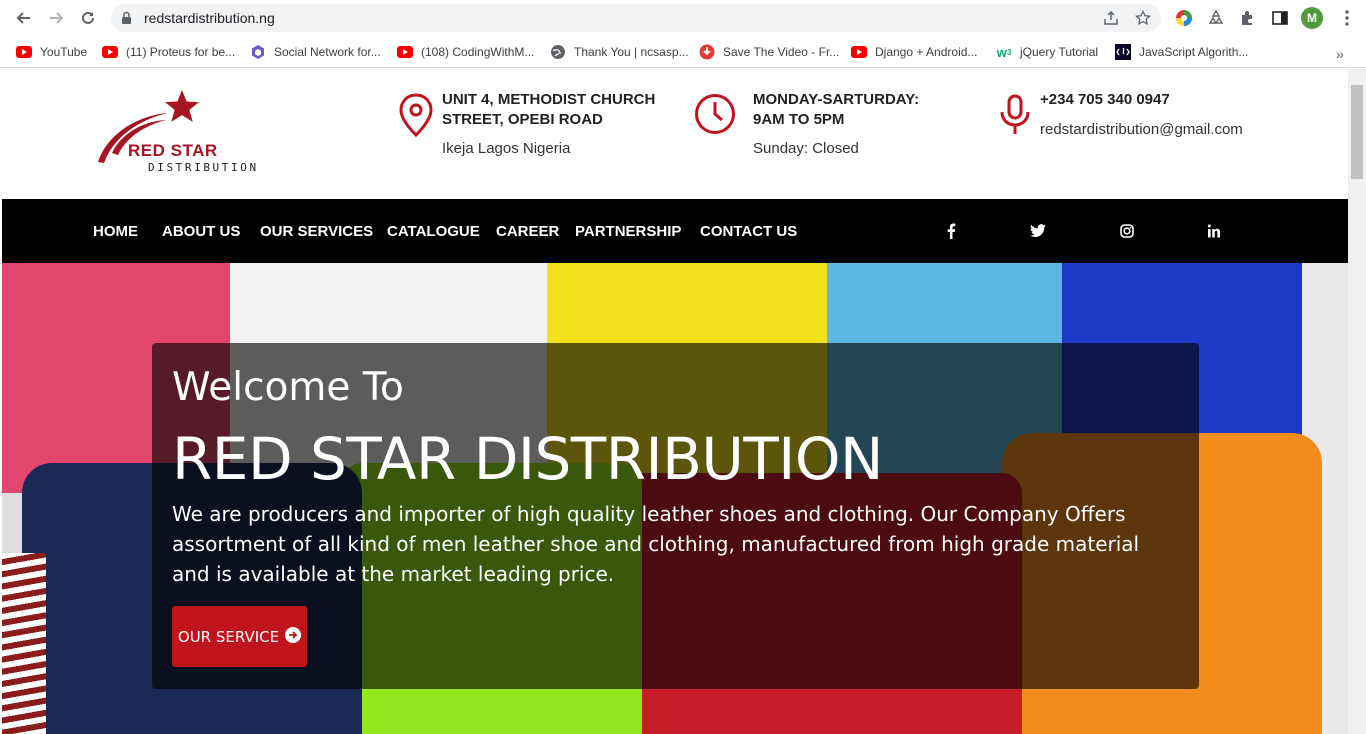  What do you see at coordinates (1123, 52) in the screenshot?
I see `fcc-icon` at bounding box center [1123, 52].